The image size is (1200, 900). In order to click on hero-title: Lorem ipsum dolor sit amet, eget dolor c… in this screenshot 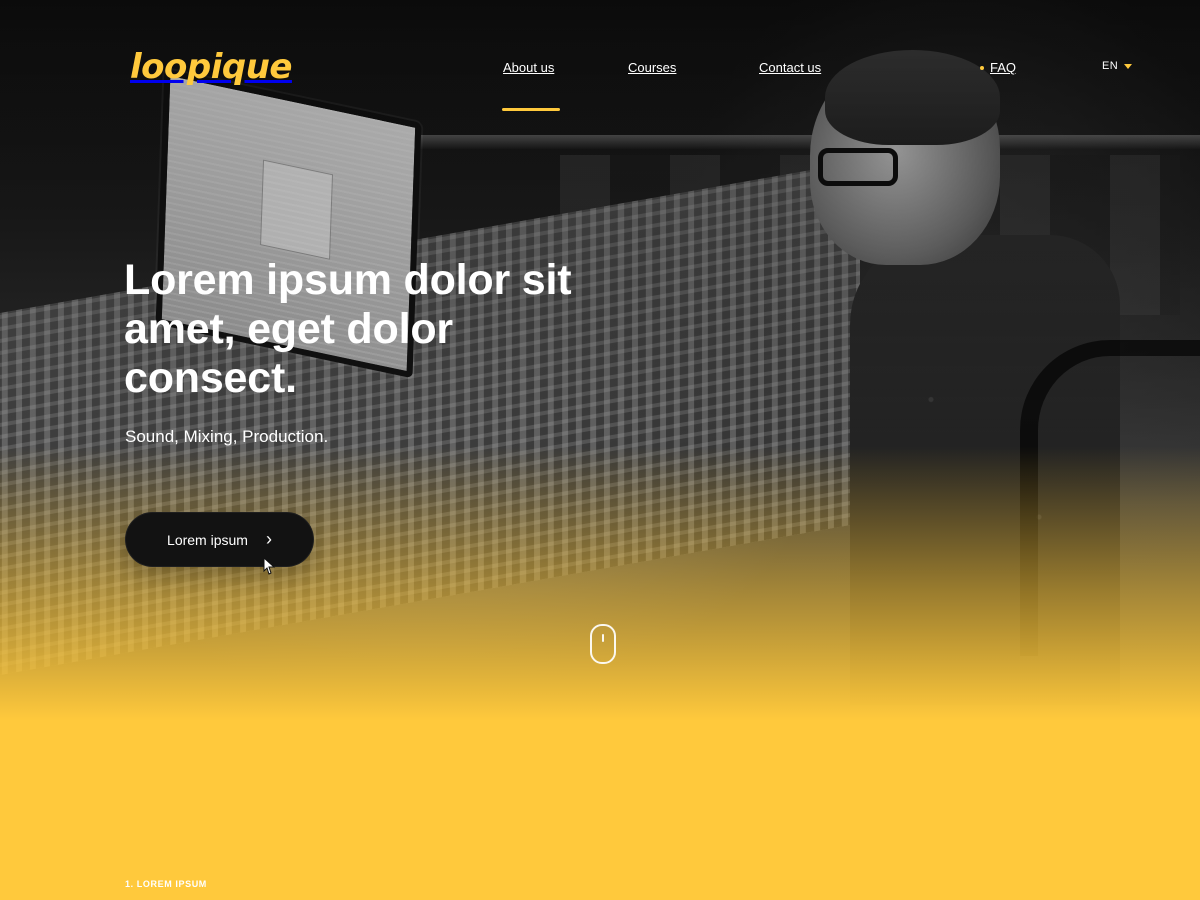, I will do `click(348, 329)`.